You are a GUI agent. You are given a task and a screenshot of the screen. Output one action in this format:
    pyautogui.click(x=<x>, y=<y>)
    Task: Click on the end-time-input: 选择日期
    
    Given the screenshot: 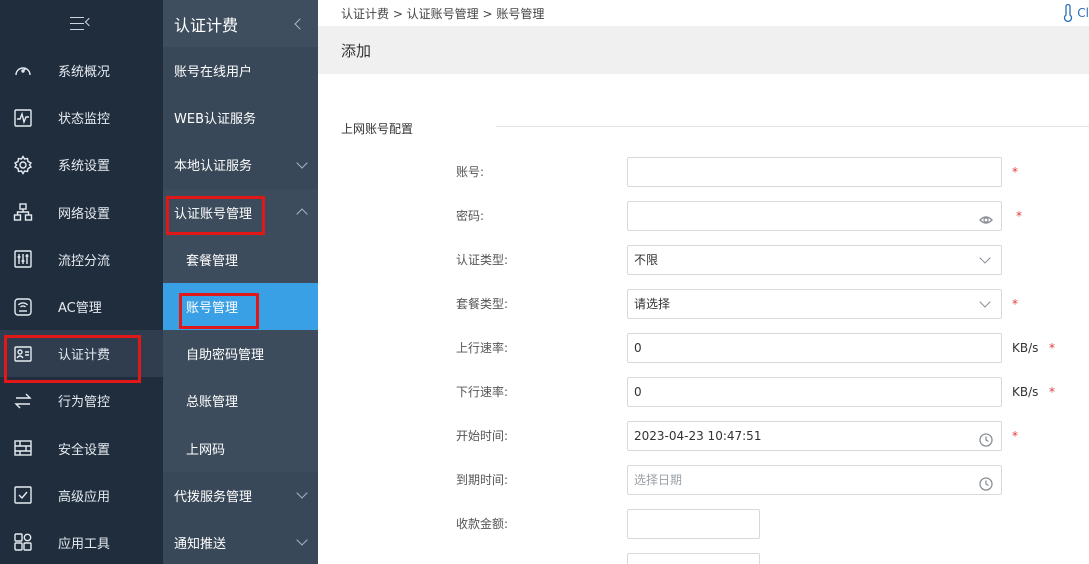 What is the action you would take?
    pyautogui.click(x=814, y=480)
    